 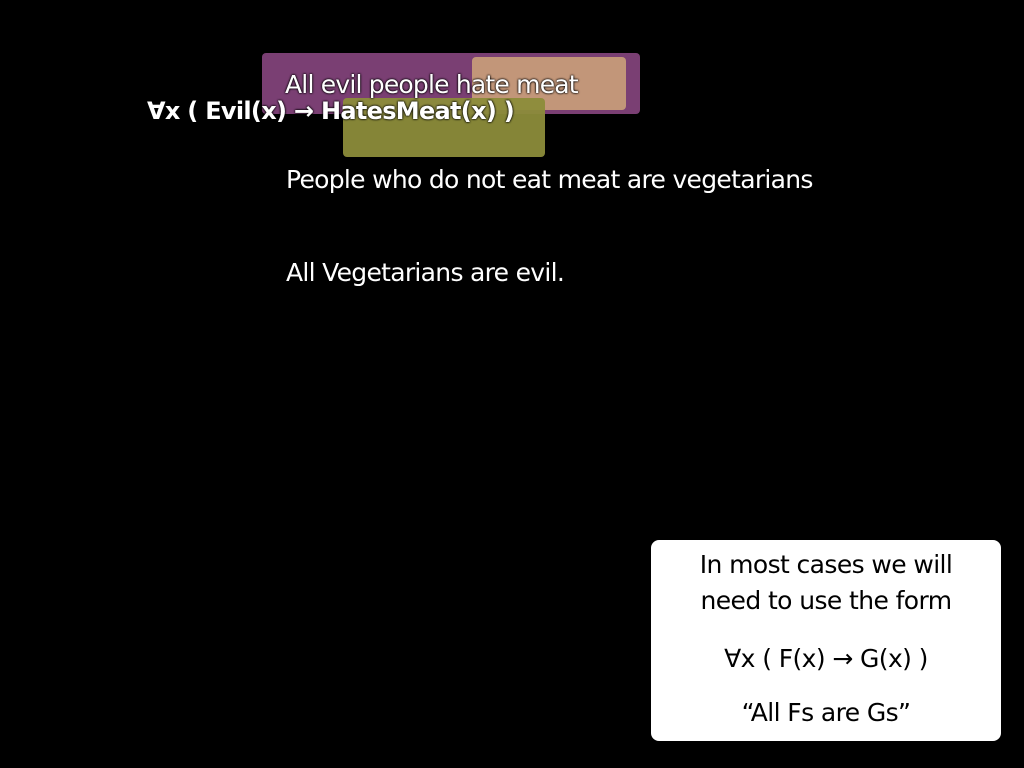 I want to click on info-line-2: need to use the form, so click(x=826, y=600).